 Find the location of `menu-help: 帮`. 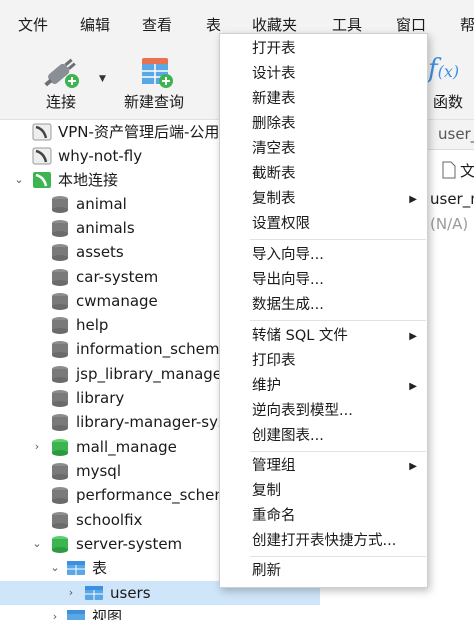

menu-help: 帮 is located at coordinates (467, 24).